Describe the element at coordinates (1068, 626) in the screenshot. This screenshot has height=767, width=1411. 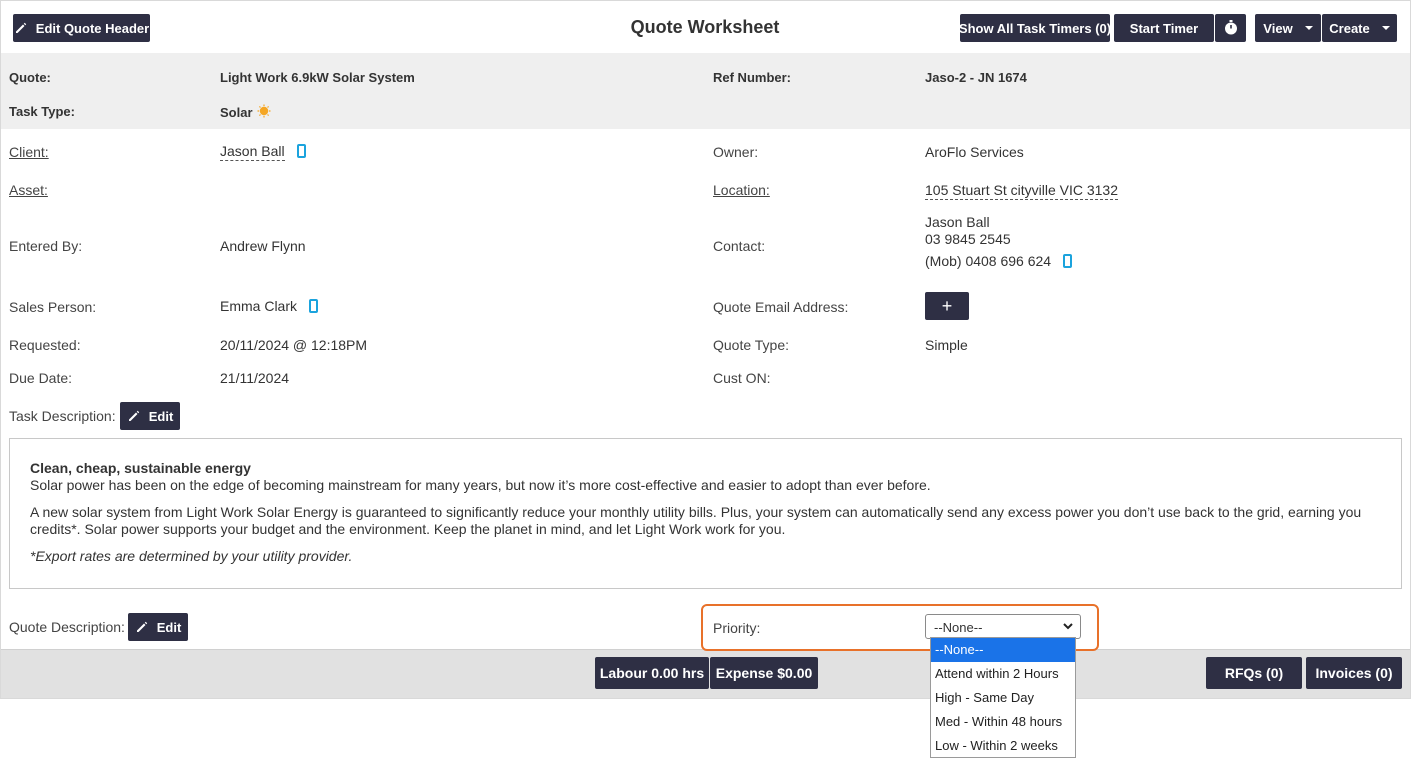
I see `chevron-down-icon` at that location.